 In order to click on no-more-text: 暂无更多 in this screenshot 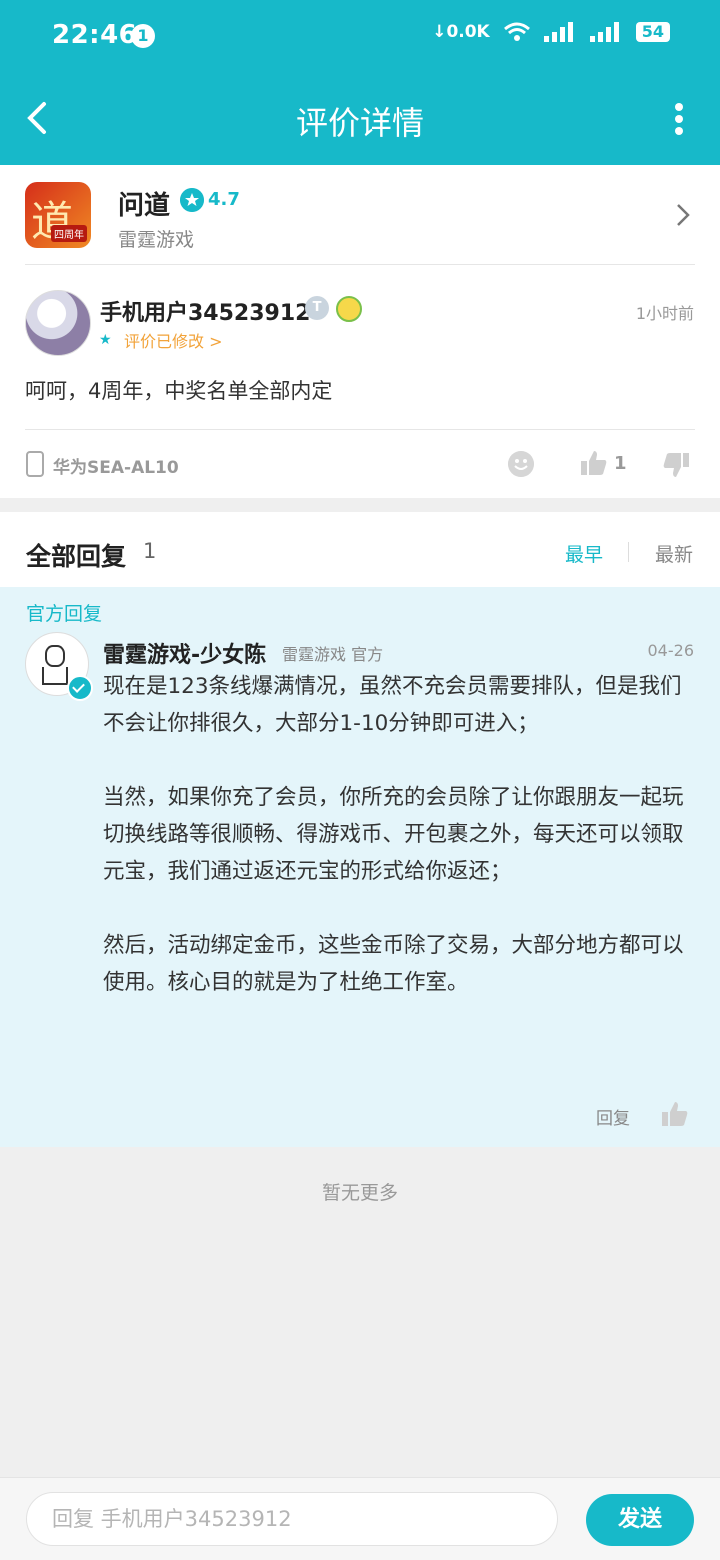, I will do `click(359, 1193)`.